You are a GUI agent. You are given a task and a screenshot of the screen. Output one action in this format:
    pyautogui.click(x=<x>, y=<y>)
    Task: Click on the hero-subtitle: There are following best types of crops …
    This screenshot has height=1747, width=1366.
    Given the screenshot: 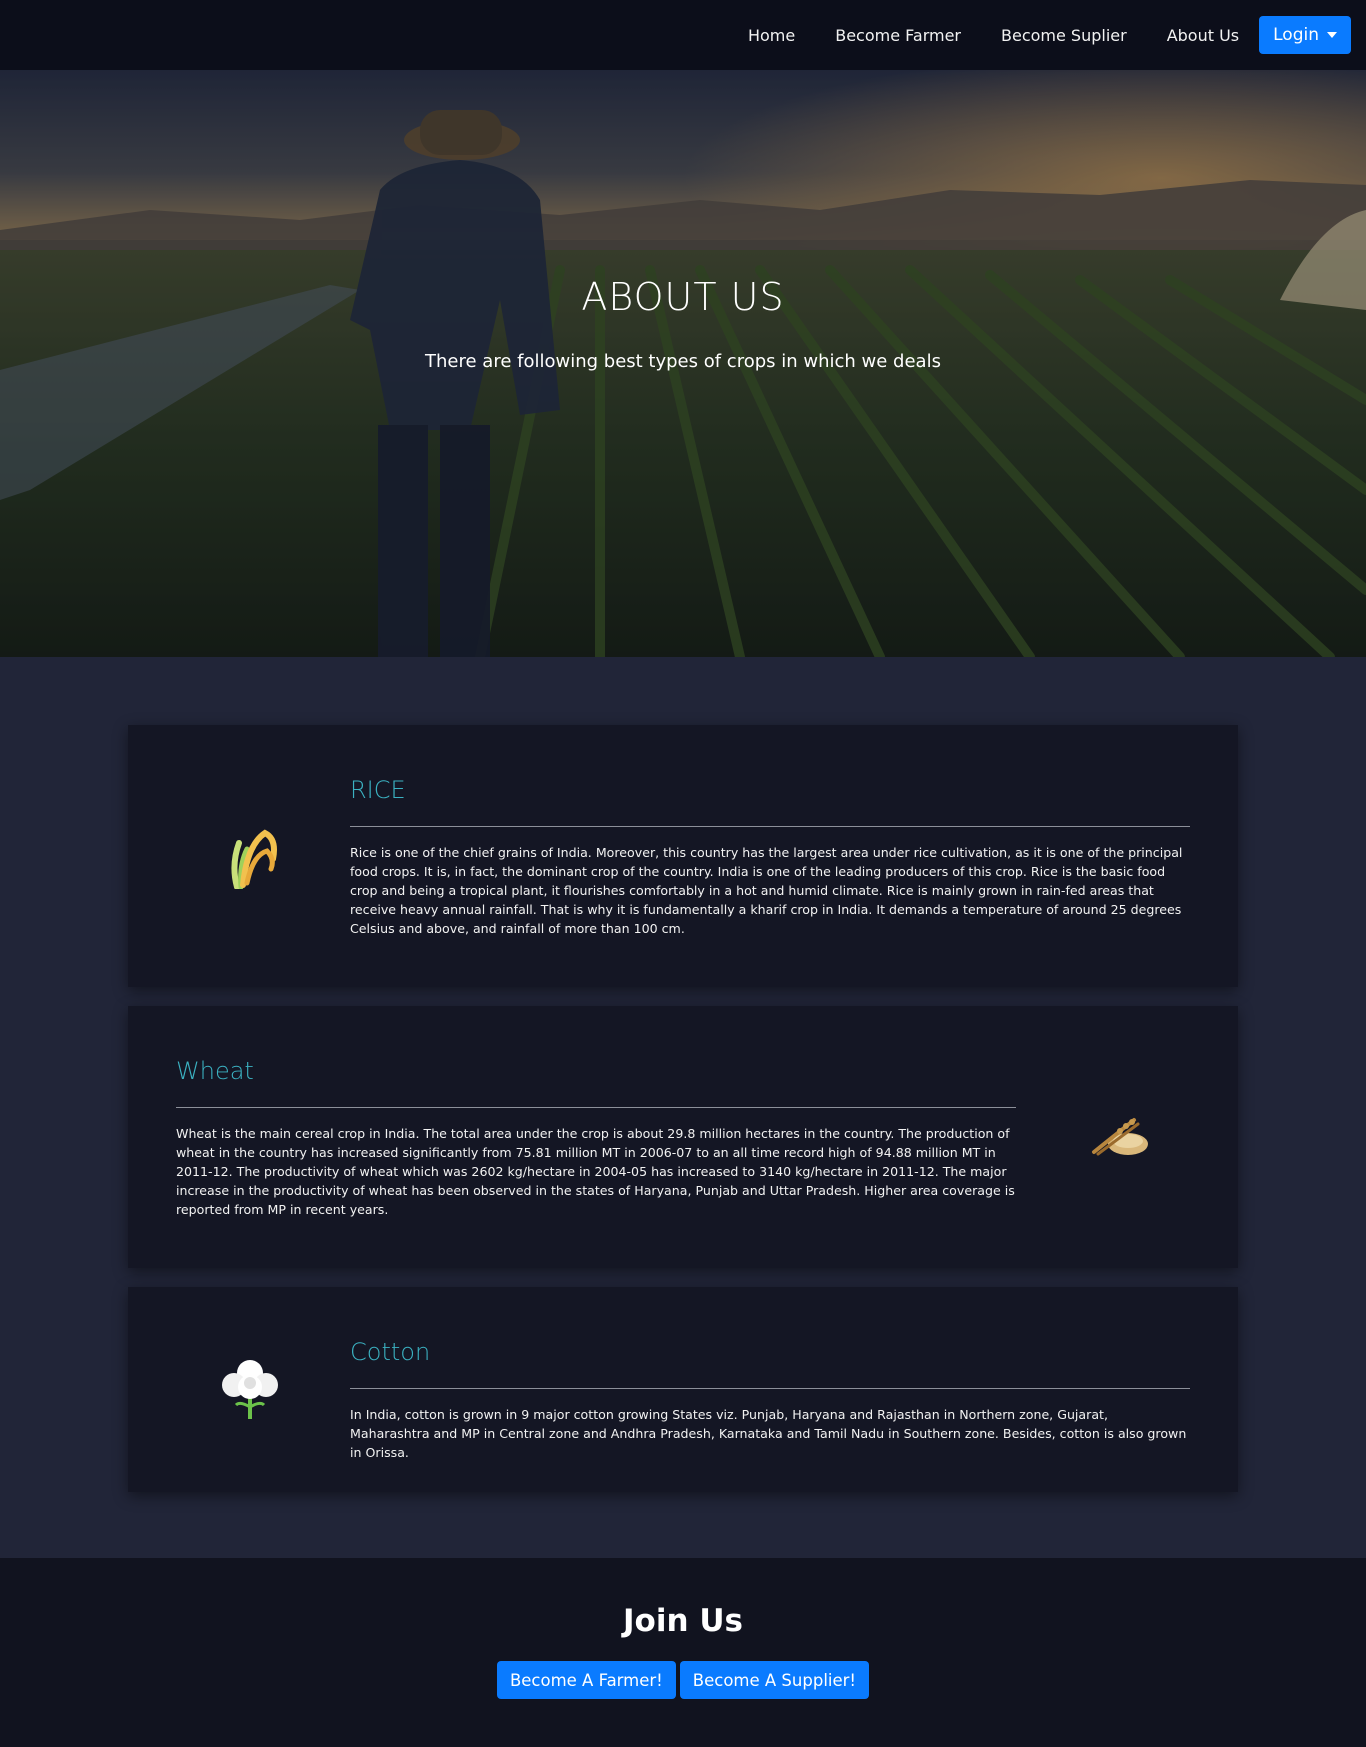 What is the action you would take?
    pyautogui.click(x=683, y=361)
    